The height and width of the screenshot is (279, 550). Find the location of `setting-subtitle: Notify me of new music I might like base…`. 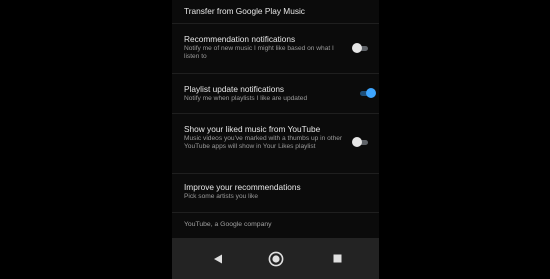

setting-subtitle: Notify me of new music I might like base… is located at coordinates (259, 53).